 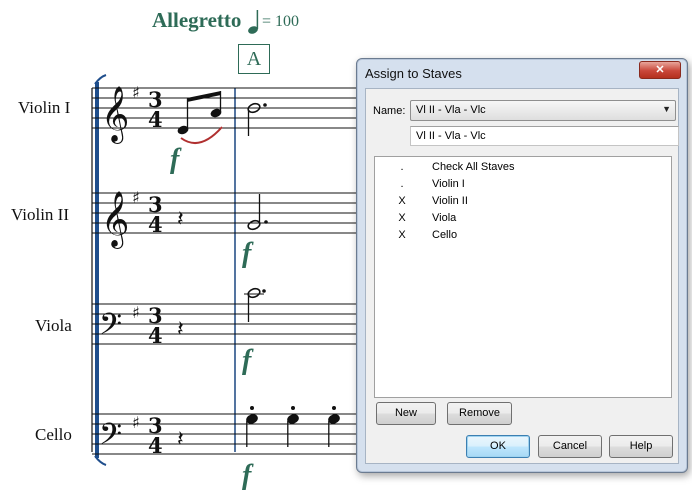 I want to click on list-item-label: Violin I, so click(x=448, y=184).